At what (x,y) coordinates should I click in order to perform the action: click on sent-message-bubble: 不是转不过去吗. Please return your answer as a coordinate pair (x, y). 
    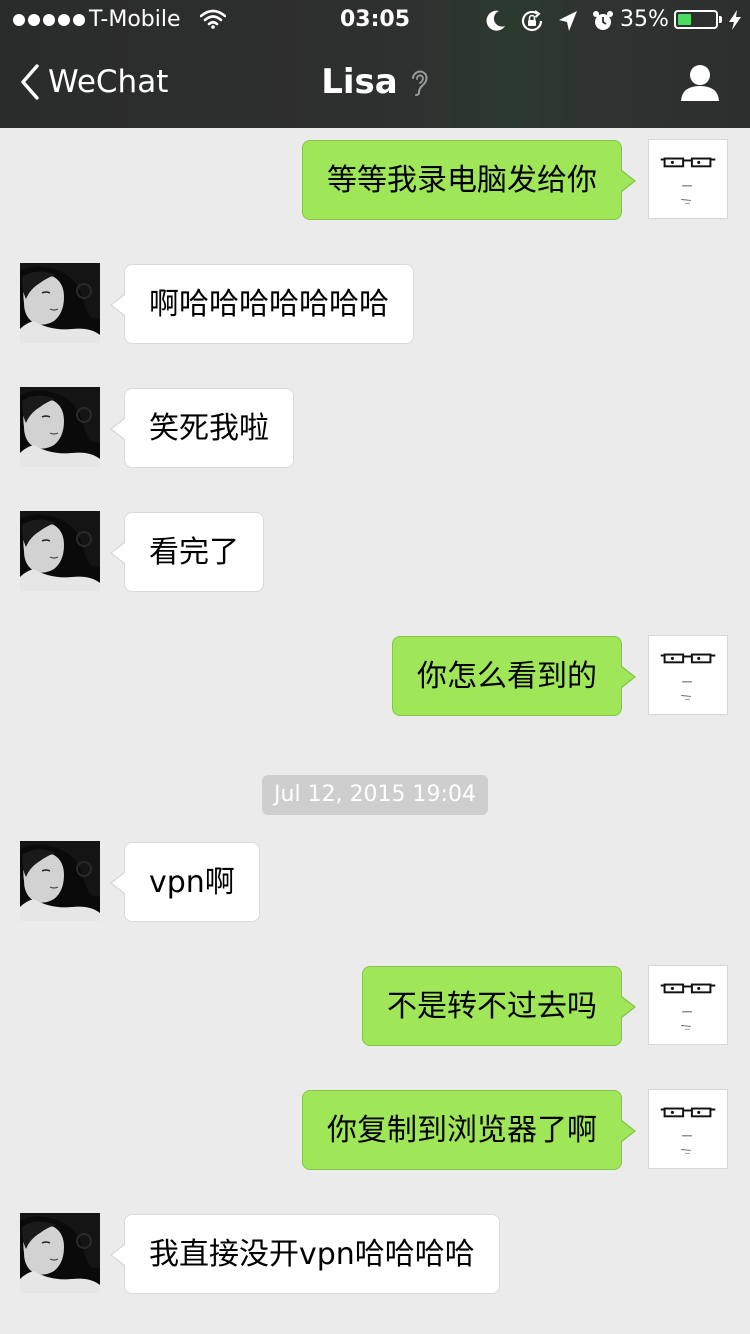
    Looking at the image, I should click on (499, 1006).